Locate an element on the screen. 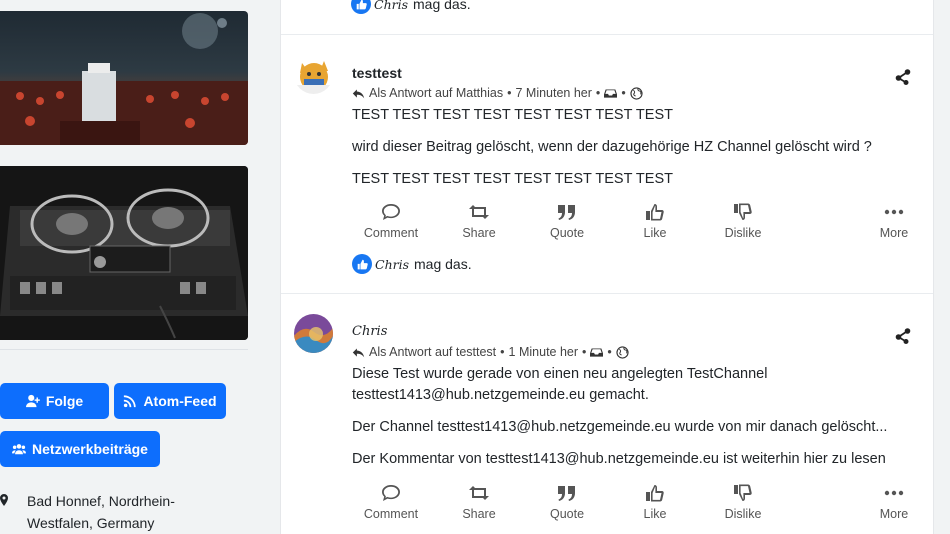  post-author: testtest is located at coordinates (377, 73).